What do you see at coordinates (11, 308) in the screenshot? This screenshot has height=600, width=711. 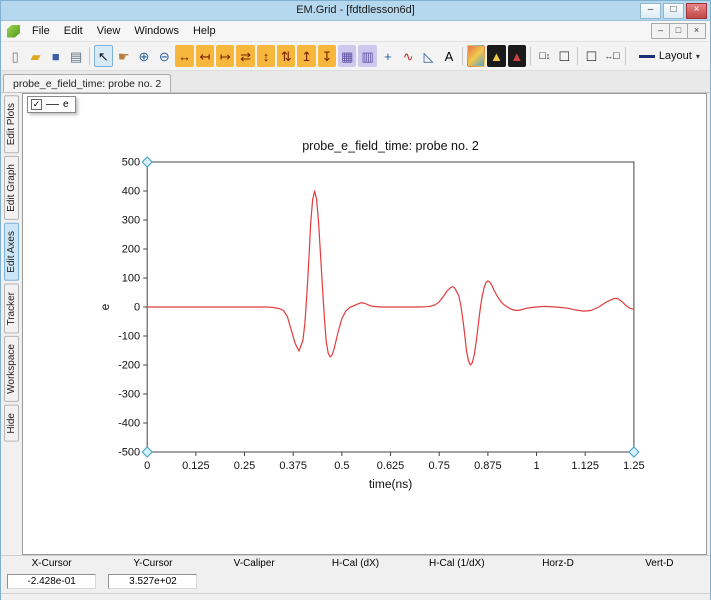 I see `sidebar-tab-tracker: Tracker` at bounding box center [11, 308].